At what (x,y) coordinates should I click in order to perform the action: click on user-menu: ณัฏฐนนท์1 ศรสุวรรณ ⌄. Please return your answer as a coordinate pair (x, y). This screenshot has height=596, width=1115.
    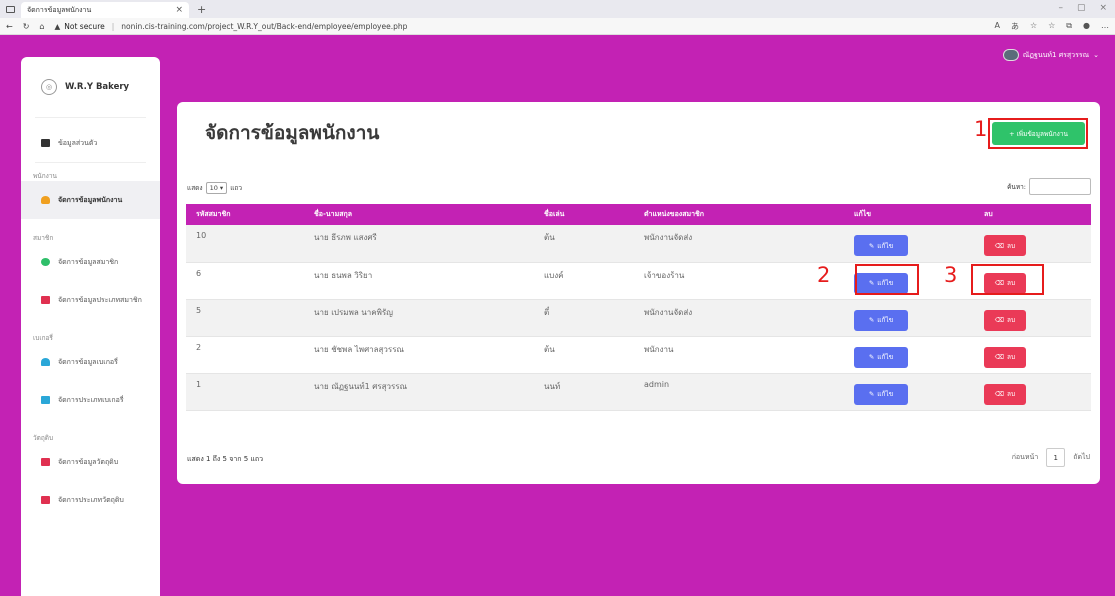
    Looking at the image, I should click on (1050, 55).